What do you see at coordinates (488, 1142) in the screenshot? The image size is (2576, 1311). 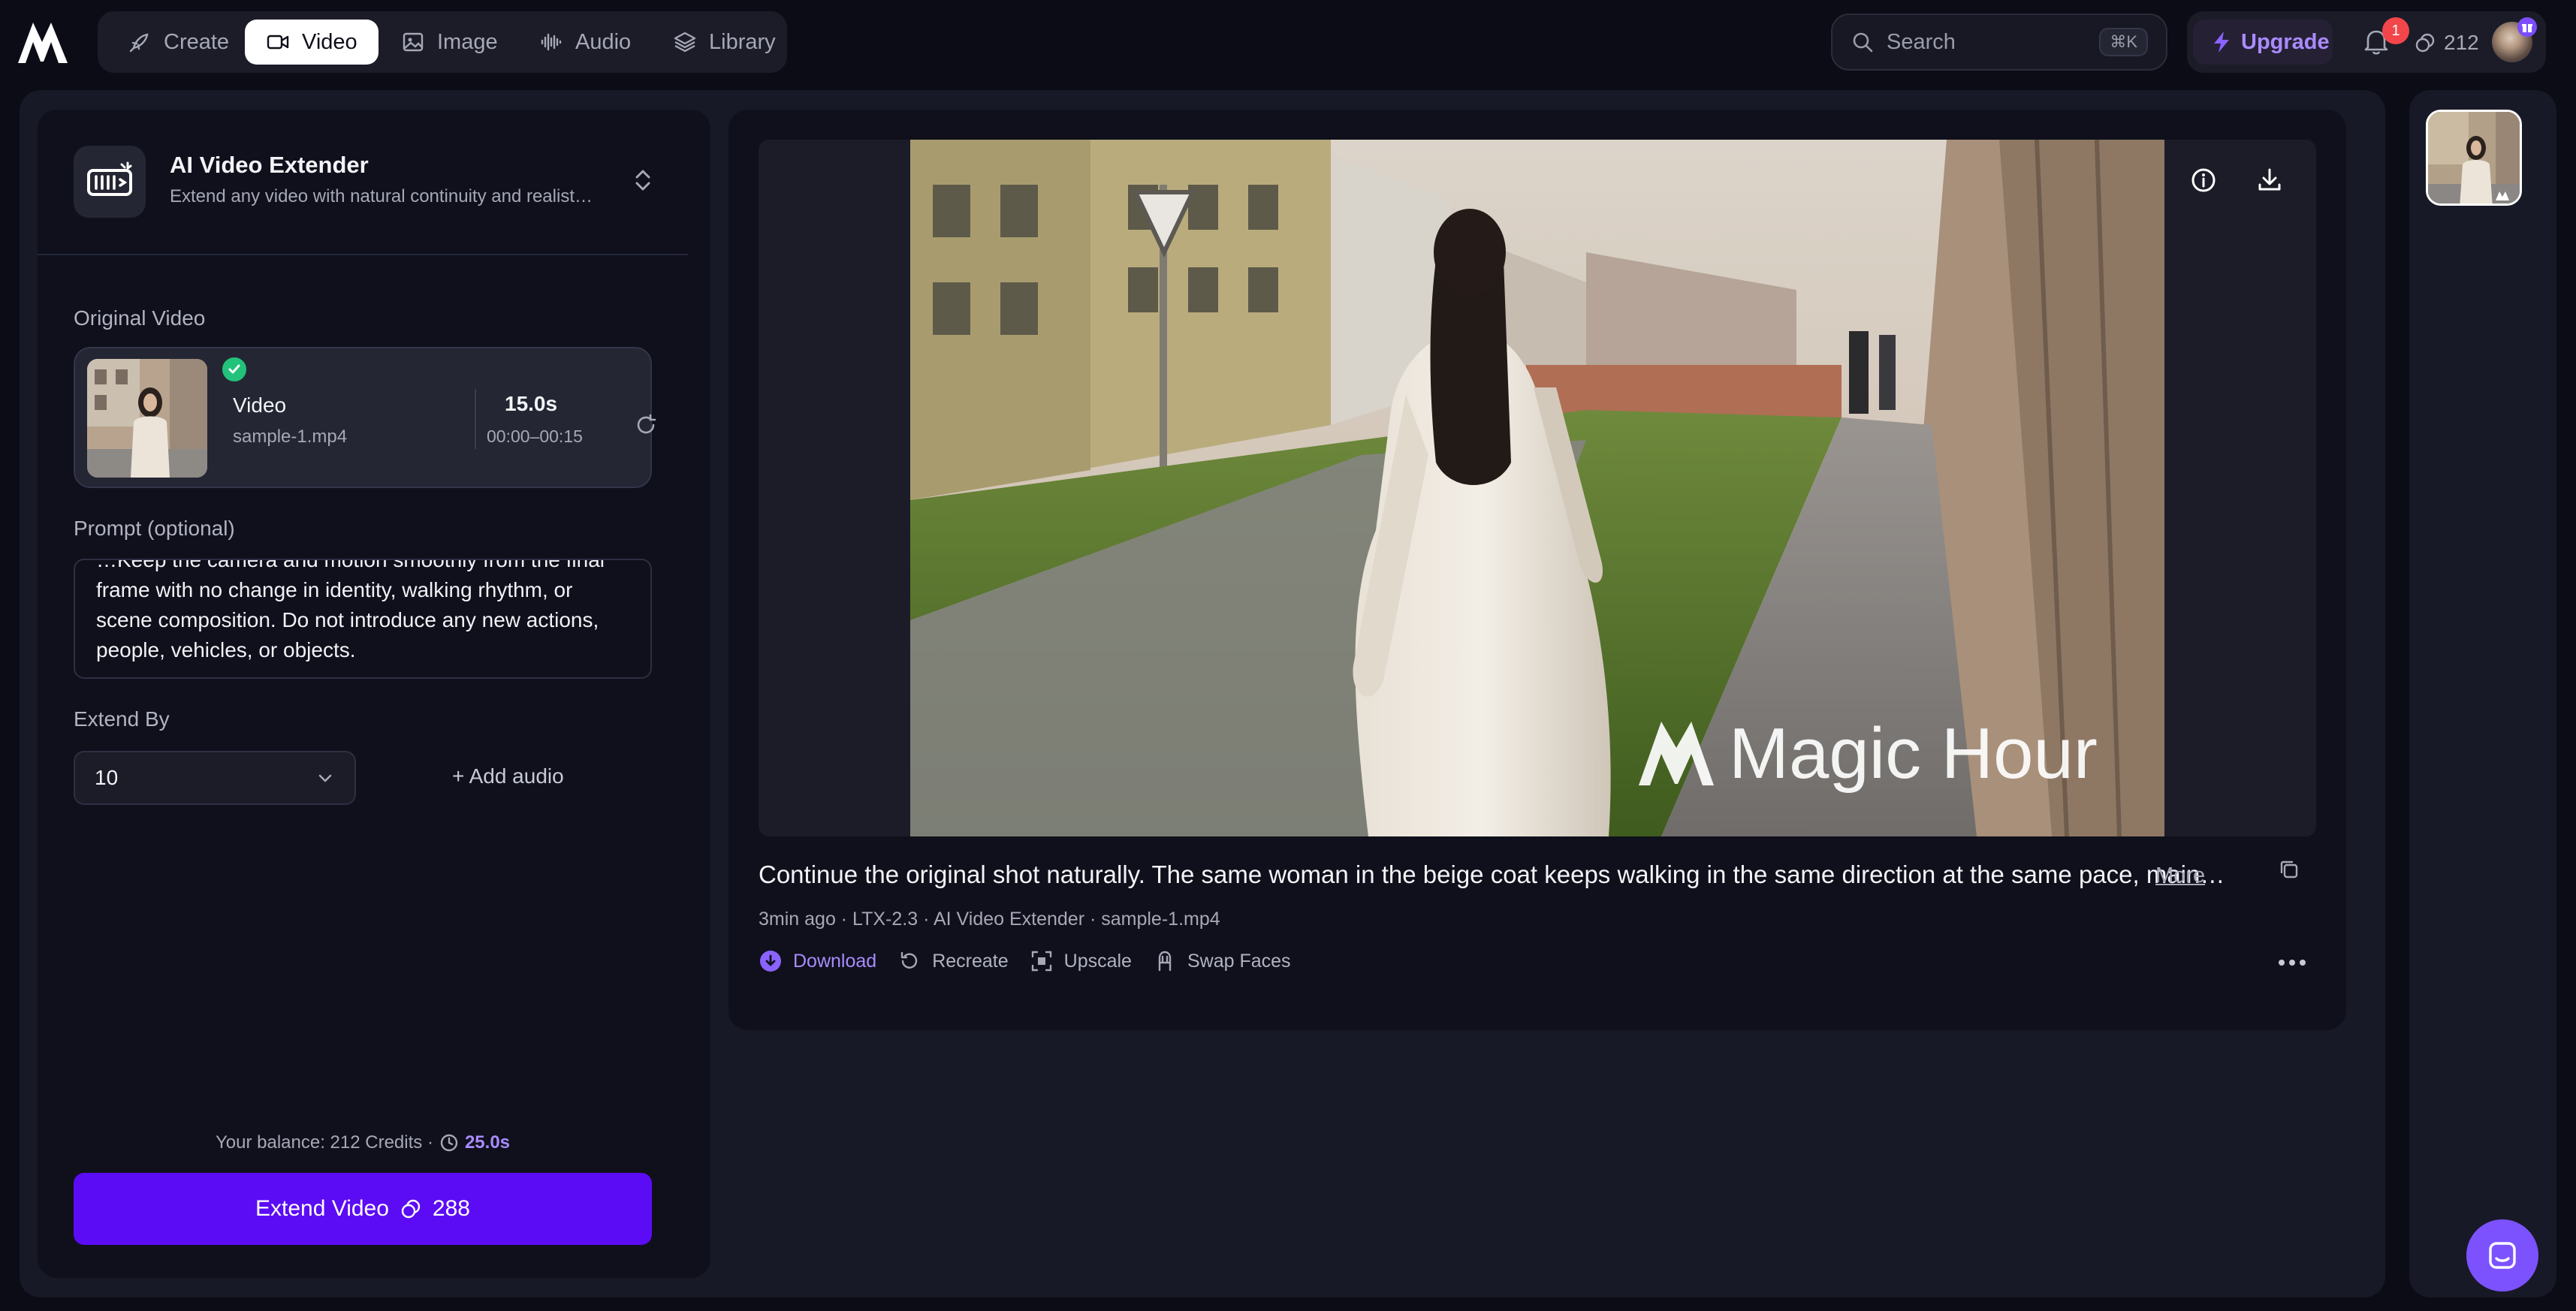 I see `balance-seconds: 25.0s` at bounding box center [488, 1142].